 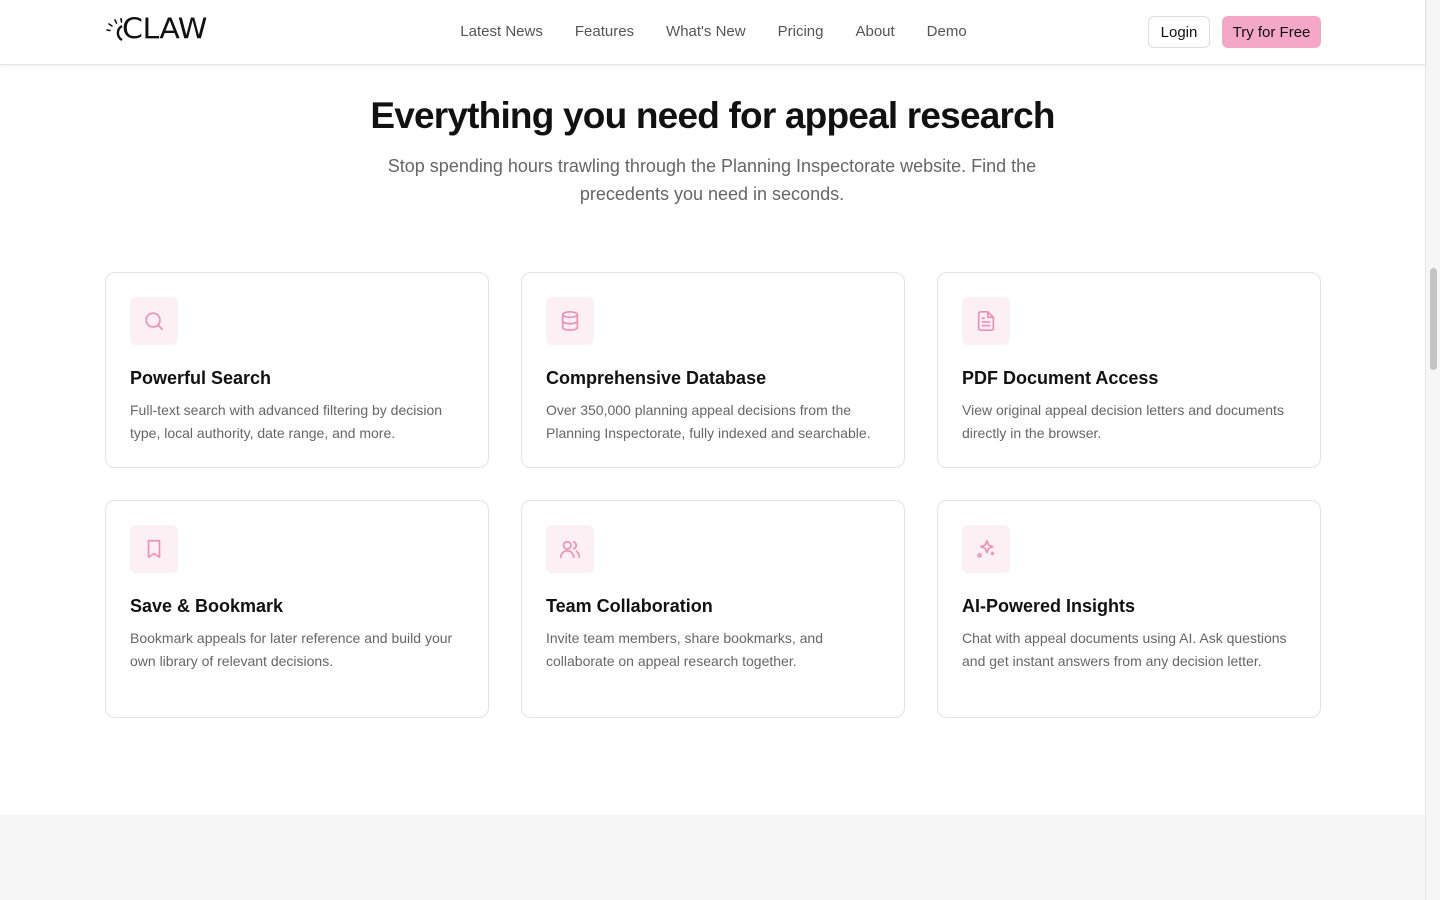 What do you see at coordinates (1179, 32) in the screenshot?
I see `login-button: Login` at bounding box center [1179, 32].